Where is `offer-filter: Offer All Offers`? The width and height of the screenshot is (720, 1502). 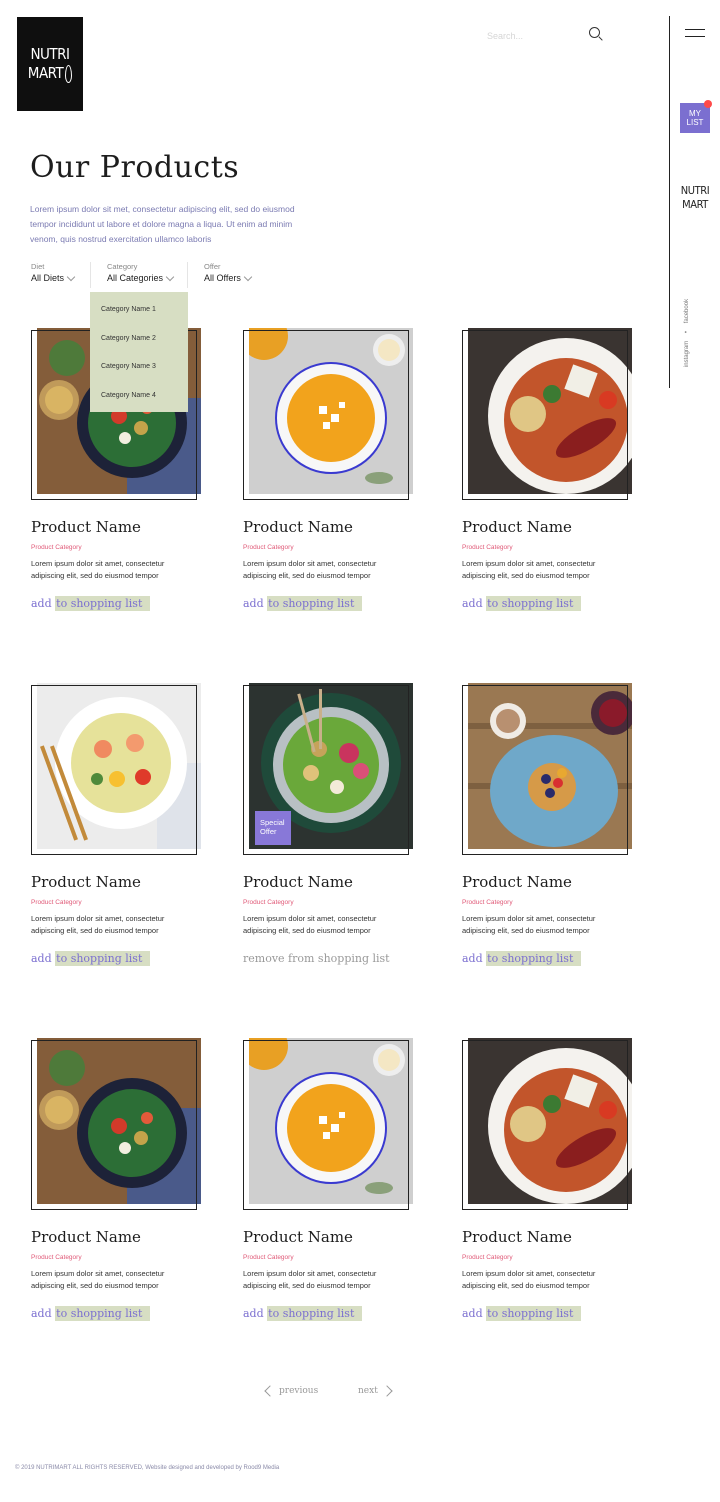 offer-filter: Offer All Offers is located at coordinates (228, 272).